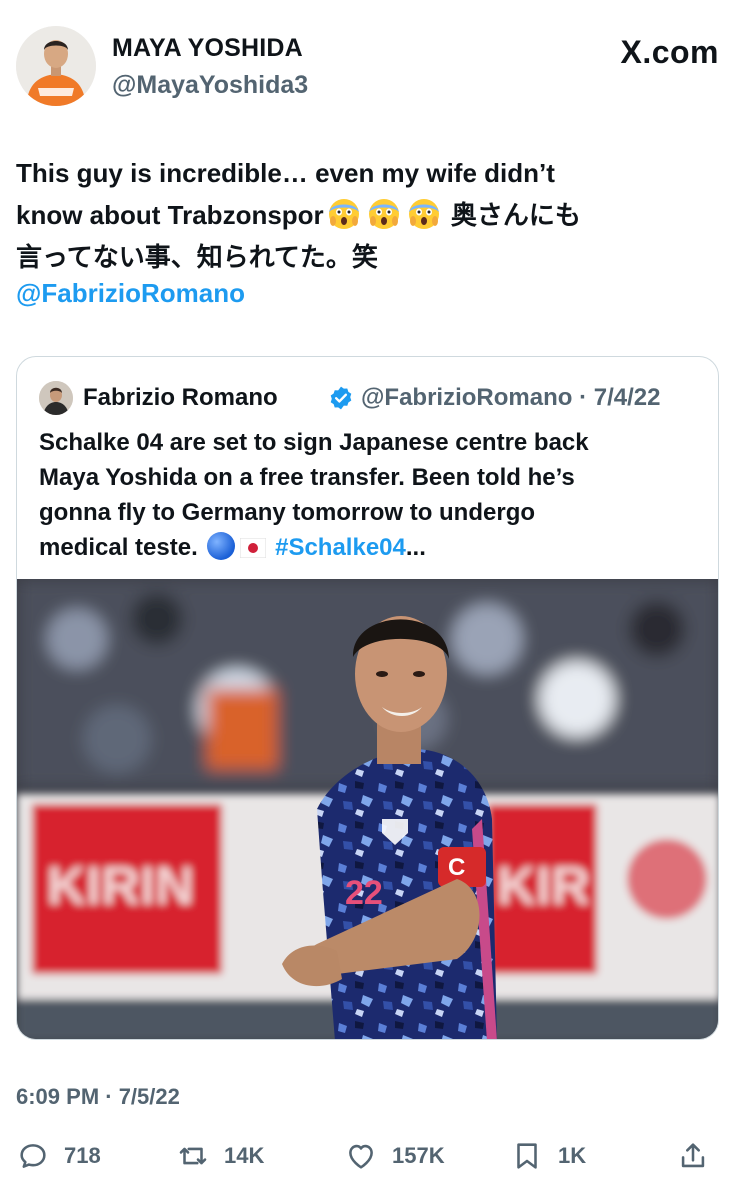 Image resolution: width=735 pixels, height=1200 pixels. I want to click on hashtag-link: #Schalke04, so click(340, 547).